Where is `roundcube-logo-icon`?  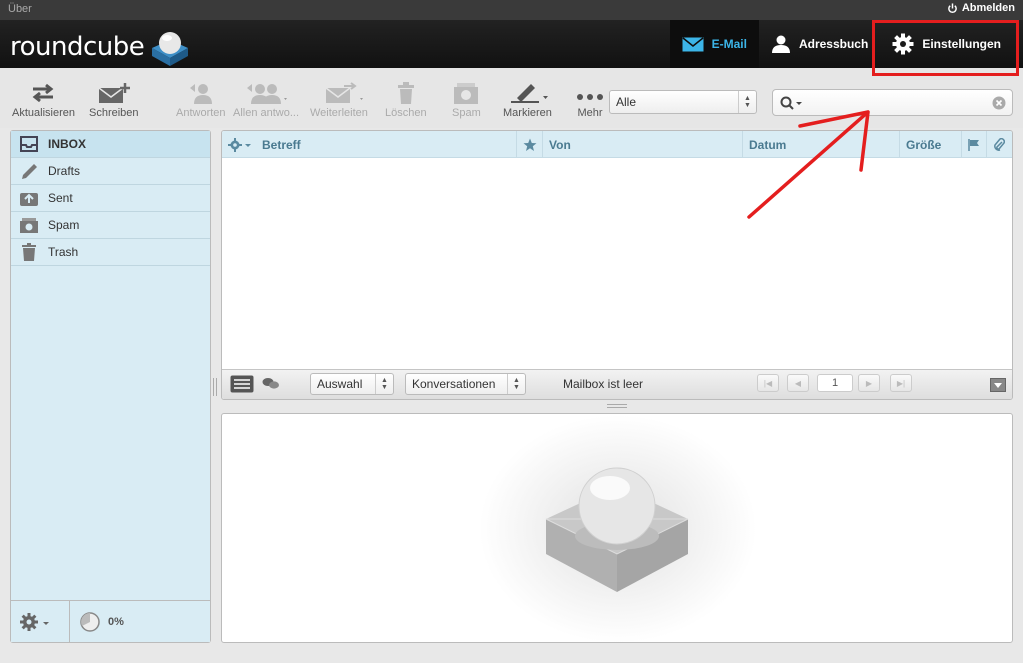
roundcube-logo-icon is located at coordinates (170, 49).